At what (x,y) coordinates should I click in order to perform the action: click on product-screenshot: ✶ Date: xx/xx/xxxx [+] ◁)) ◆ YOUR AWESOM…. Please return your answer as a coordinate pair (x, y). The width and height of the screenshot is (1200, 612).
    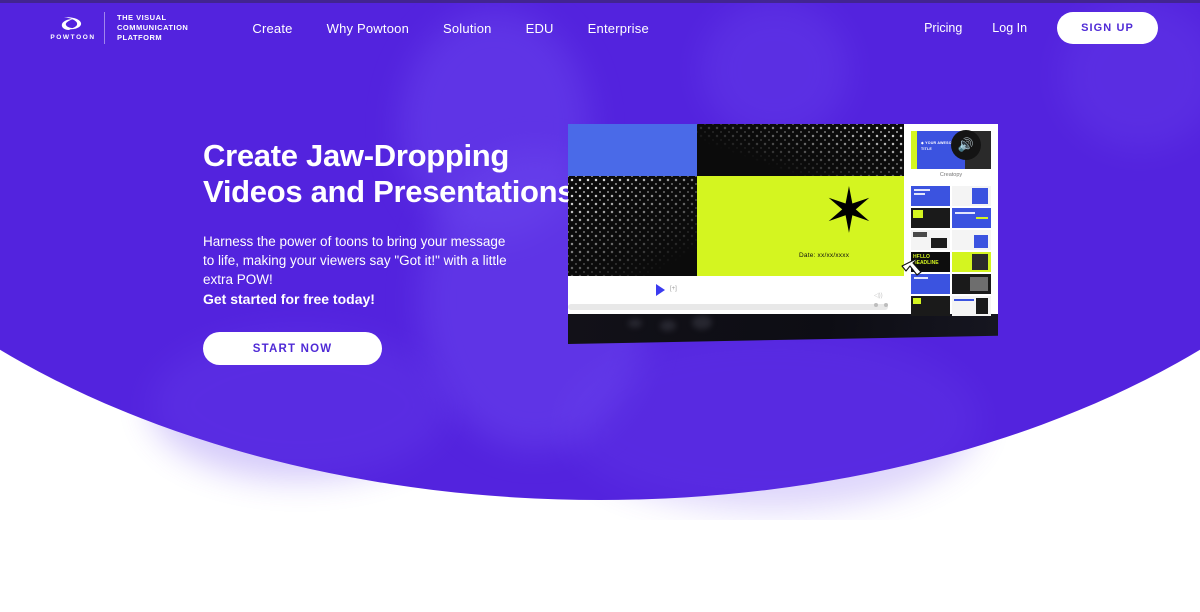
    Looking at the image, I should click on (783, 245).